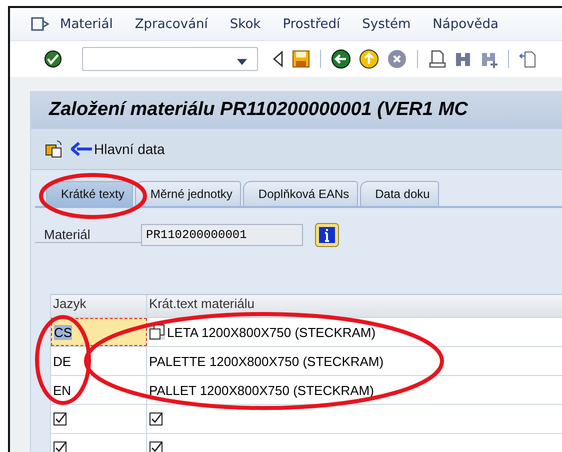 The width and height of the screenshot is (562, 452). I want to click on info-icon, so click(327, 235).